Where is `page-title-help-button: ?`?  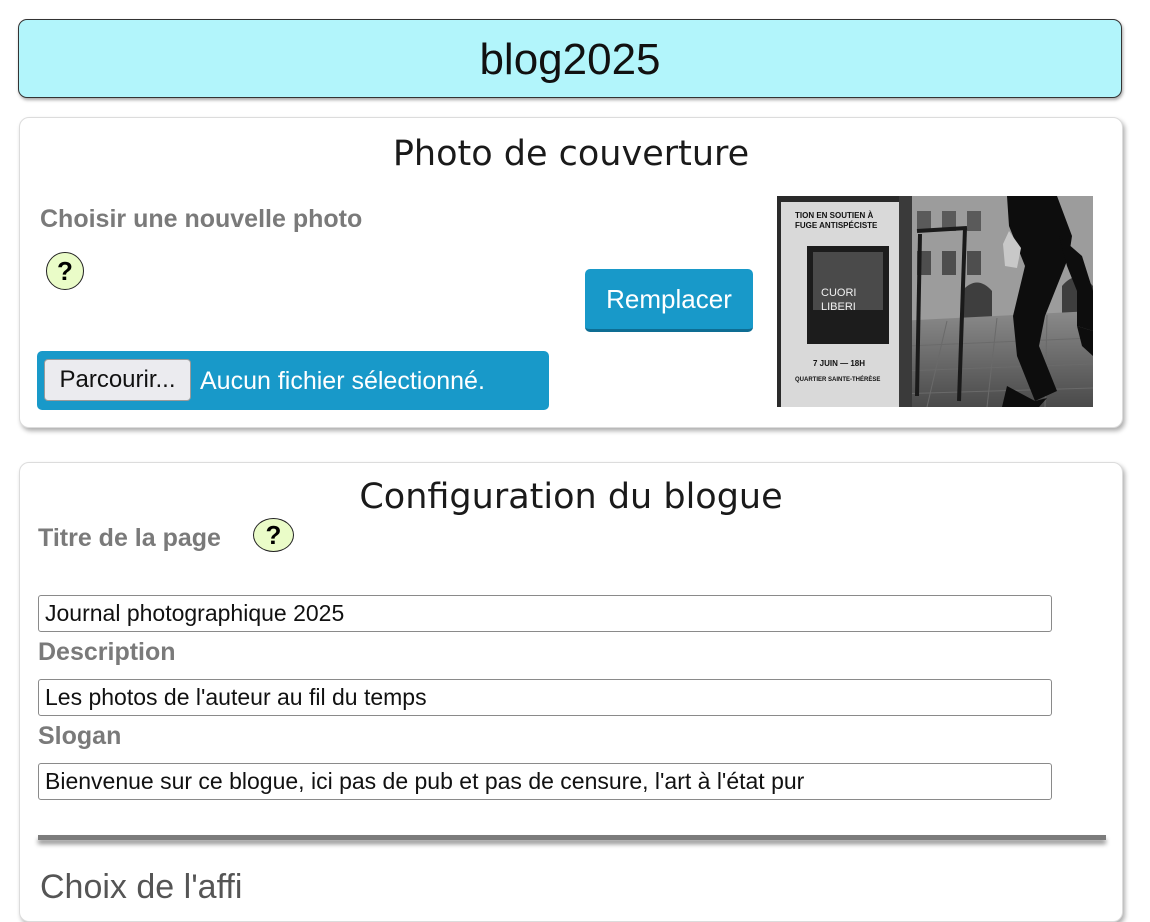
page-title-help-button: ? is located at coordinates (273, 535).